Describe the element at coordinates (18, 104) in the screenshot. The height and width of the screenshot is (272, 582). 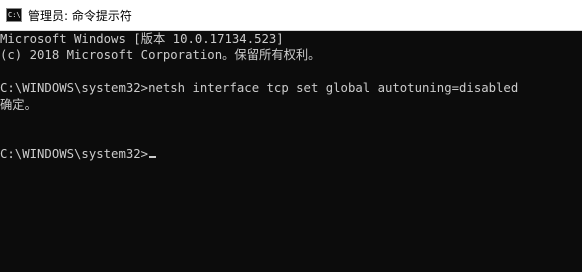
I see `console-line-result: 确定。` at that location.